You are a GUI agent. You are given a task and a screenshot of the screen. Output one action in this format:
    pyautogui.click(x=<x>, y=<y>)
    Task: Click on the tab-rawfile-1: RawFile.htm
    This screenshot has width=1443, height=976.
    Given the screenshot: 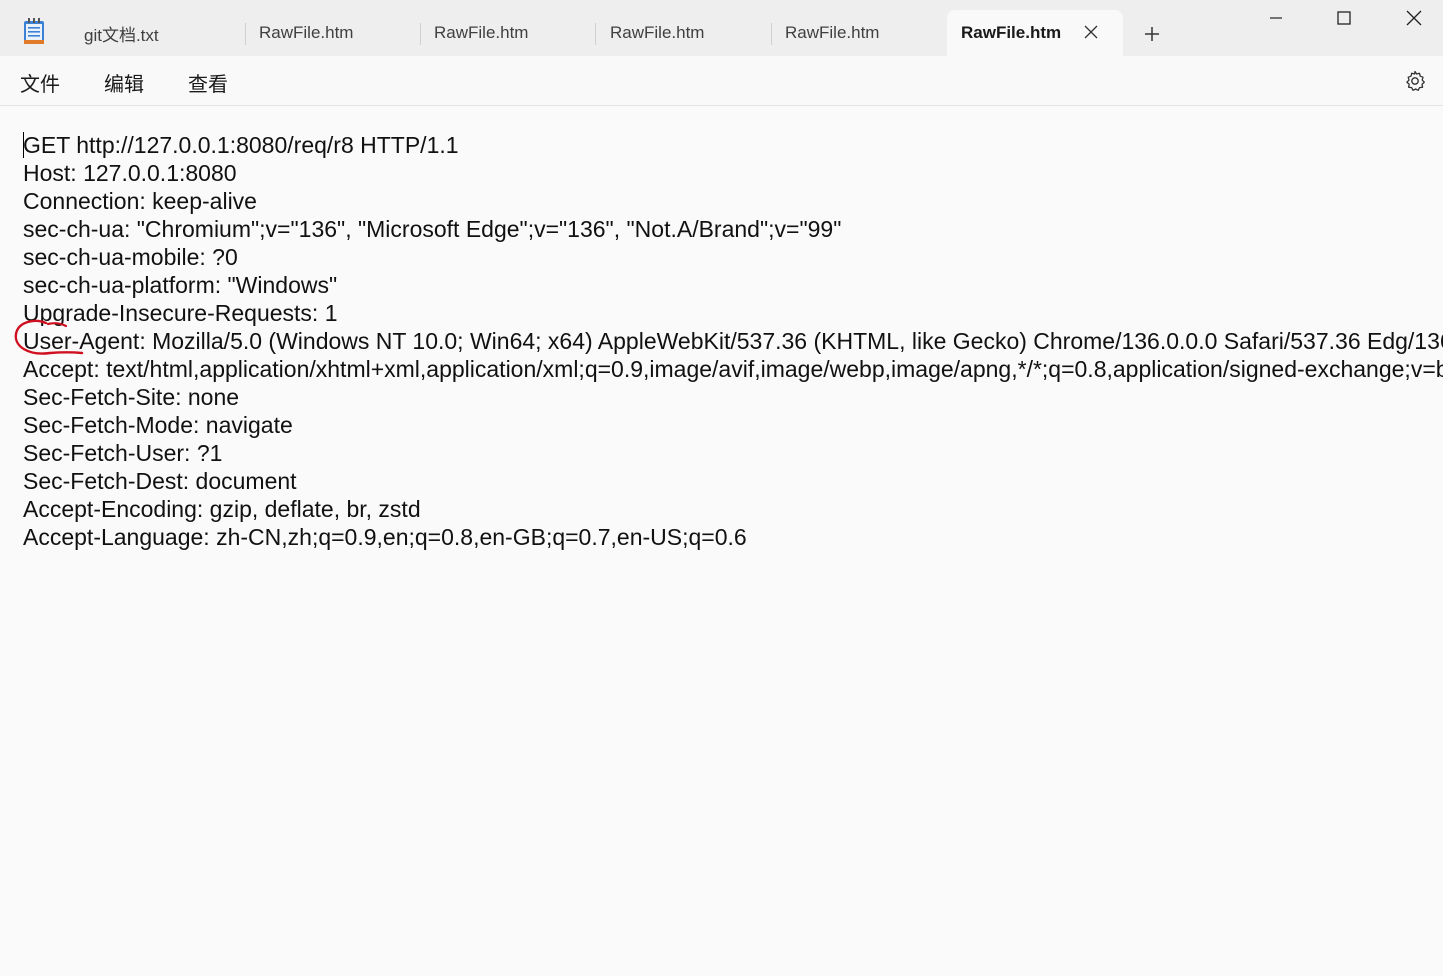 What is the action you would take?
    pyautogui.click(x=333, y=33)
    